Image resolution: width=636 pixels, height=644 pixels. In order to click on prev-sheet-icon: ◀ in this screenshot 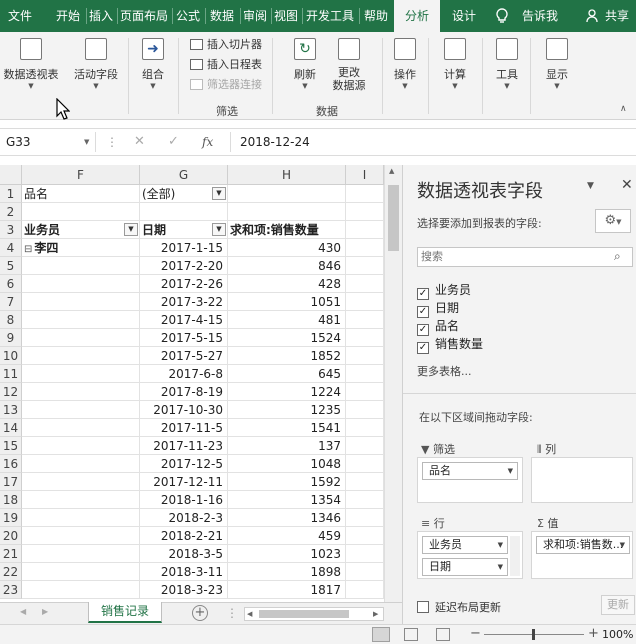, I will do `click(23, 611)`.